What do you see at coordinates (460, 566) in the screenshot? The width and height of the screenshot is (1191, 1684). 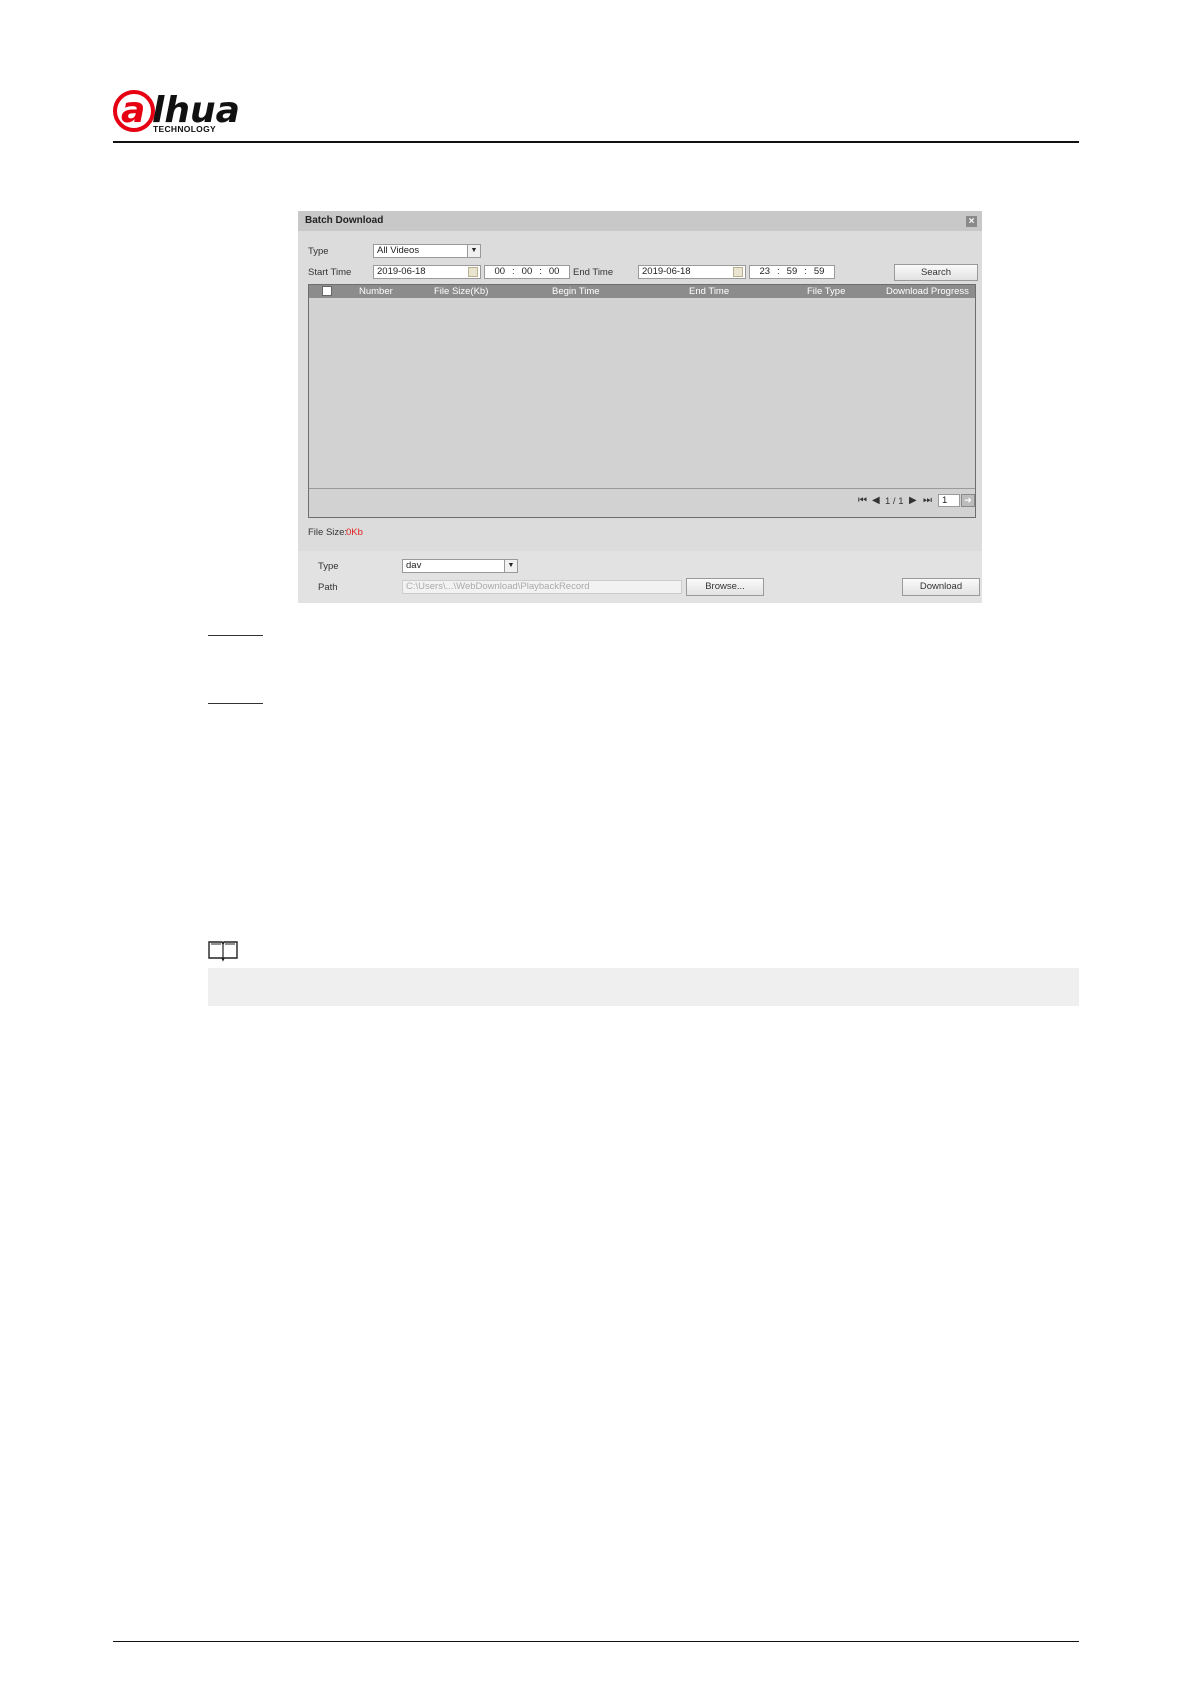 I see `format-type-select: dav ▼` at bounding box center [460, 566].